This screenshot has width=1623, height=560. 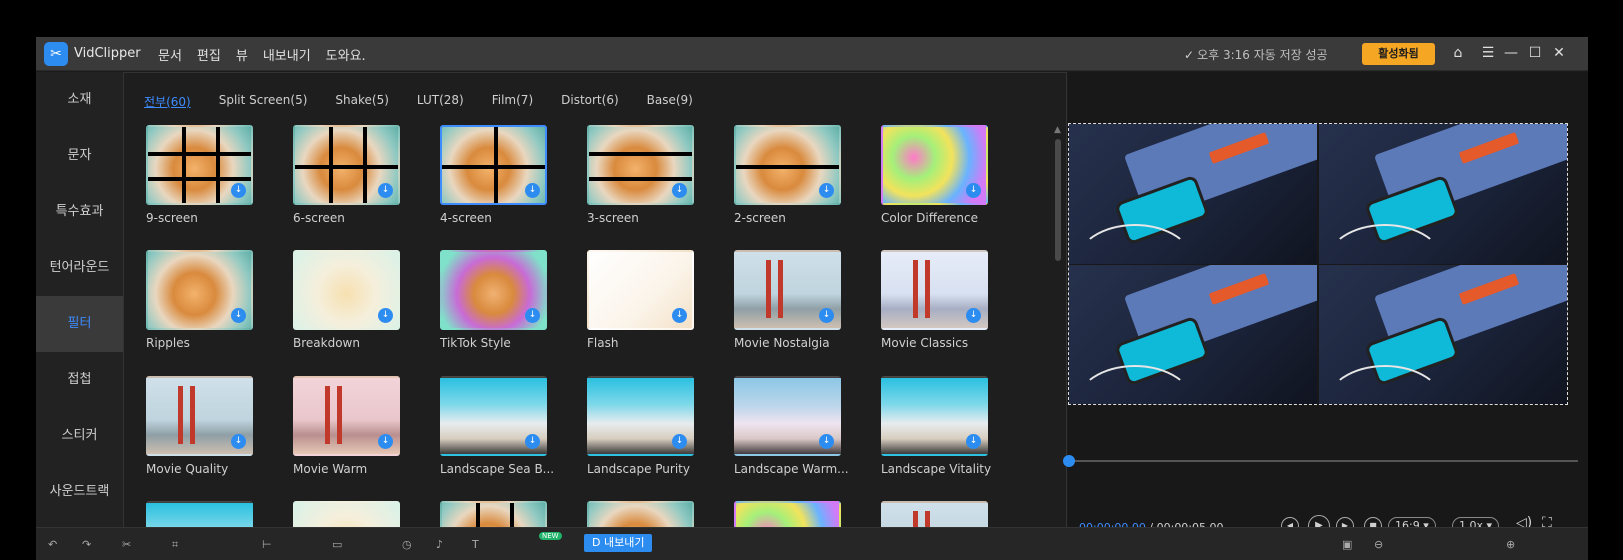 I want to click on filter-card: ↓ Flash, so click(x=640, y=300).